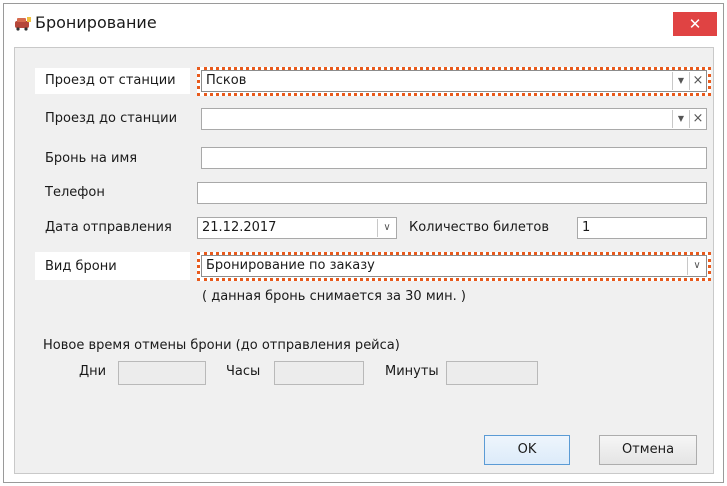 This screenshot has width=727, height=486. Describe the element at coordinates (454, 266) in the screenshot. I see `booking-type-select: Бронирование по заказу ∨` at that location.